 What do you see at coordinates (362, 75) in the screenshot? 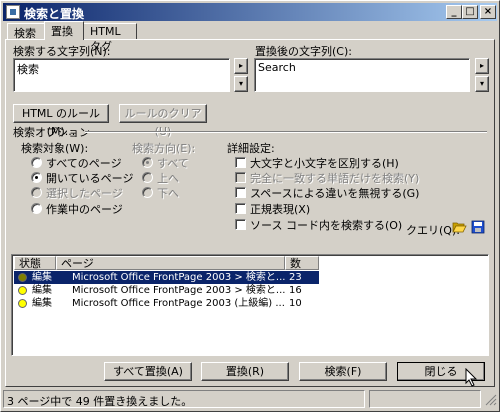
I see `replace-input: Search` at bounding box center [362, 75].